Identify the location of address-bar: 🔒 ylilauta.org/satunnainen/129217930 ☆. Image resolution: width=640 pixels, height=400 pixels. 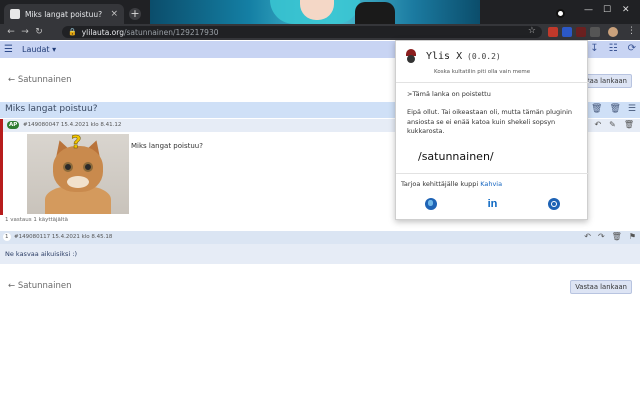
(302, 32).